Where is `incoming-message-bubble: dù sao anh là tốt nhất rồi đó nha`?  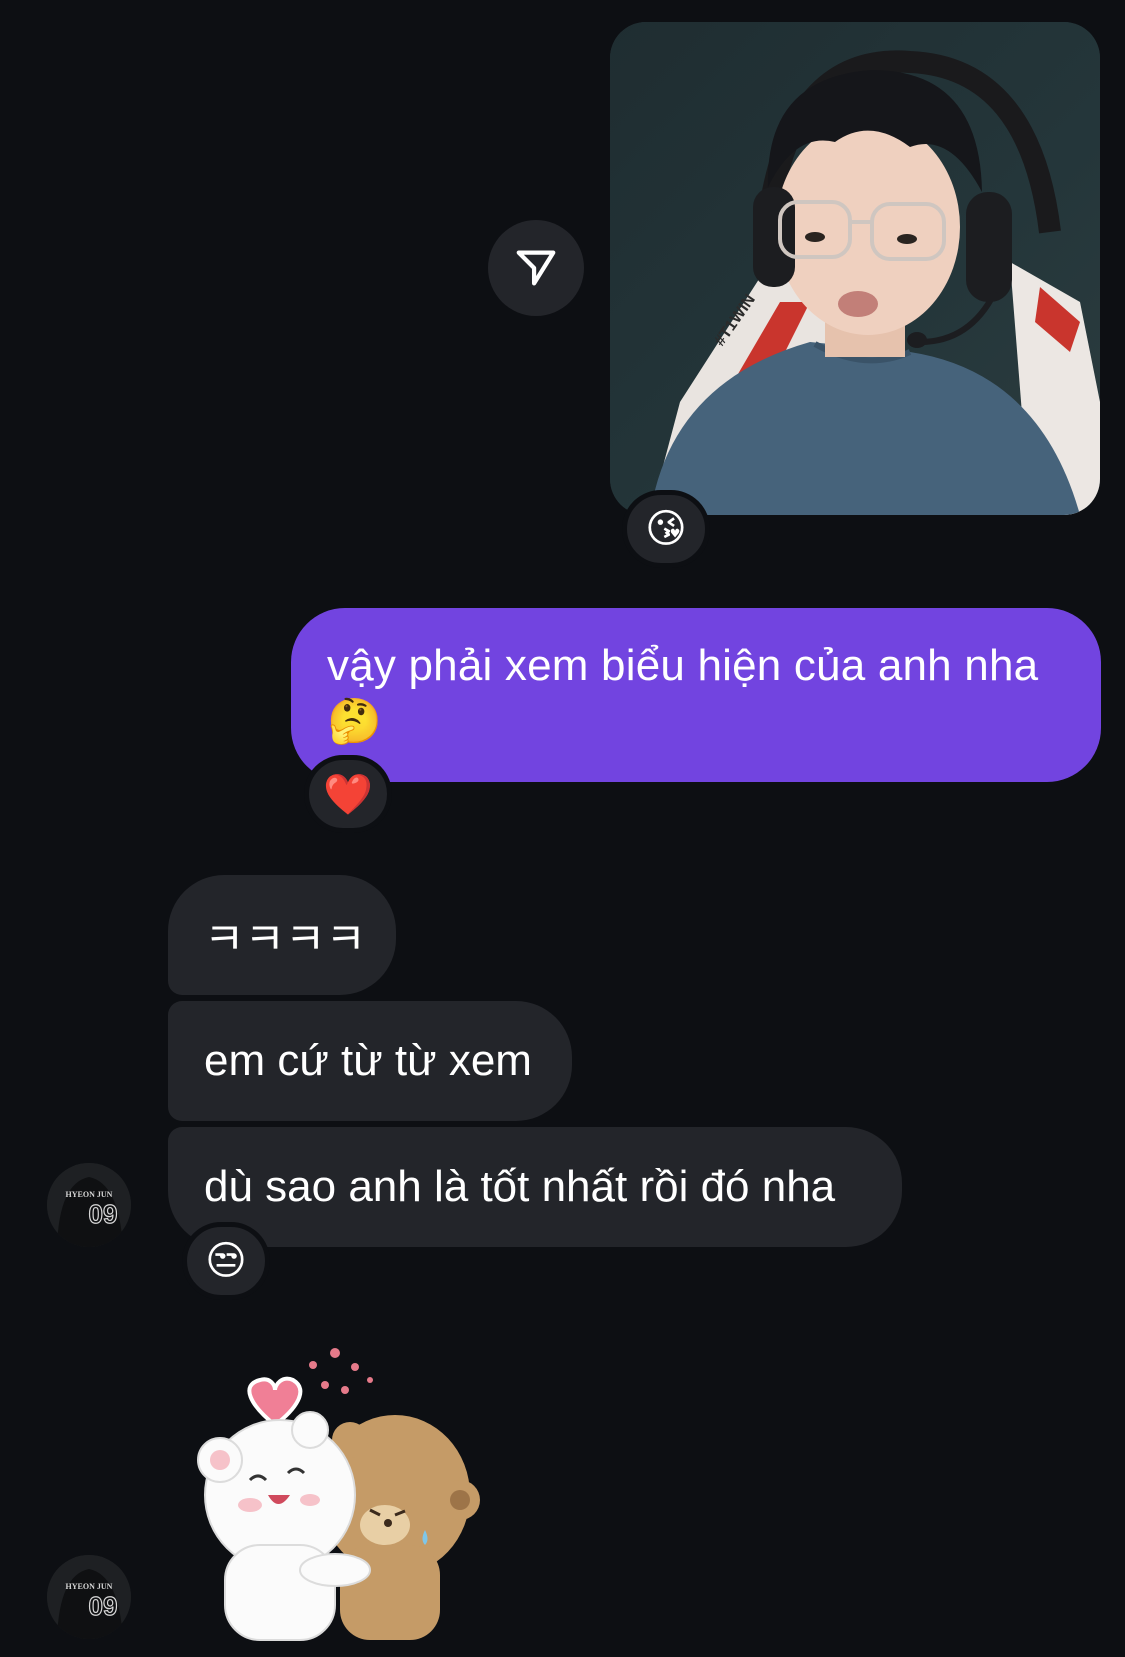 incoming-message-bubble: dù sao anh là tốt nhất rồi đó nha is located at coordinates (535, 1187).